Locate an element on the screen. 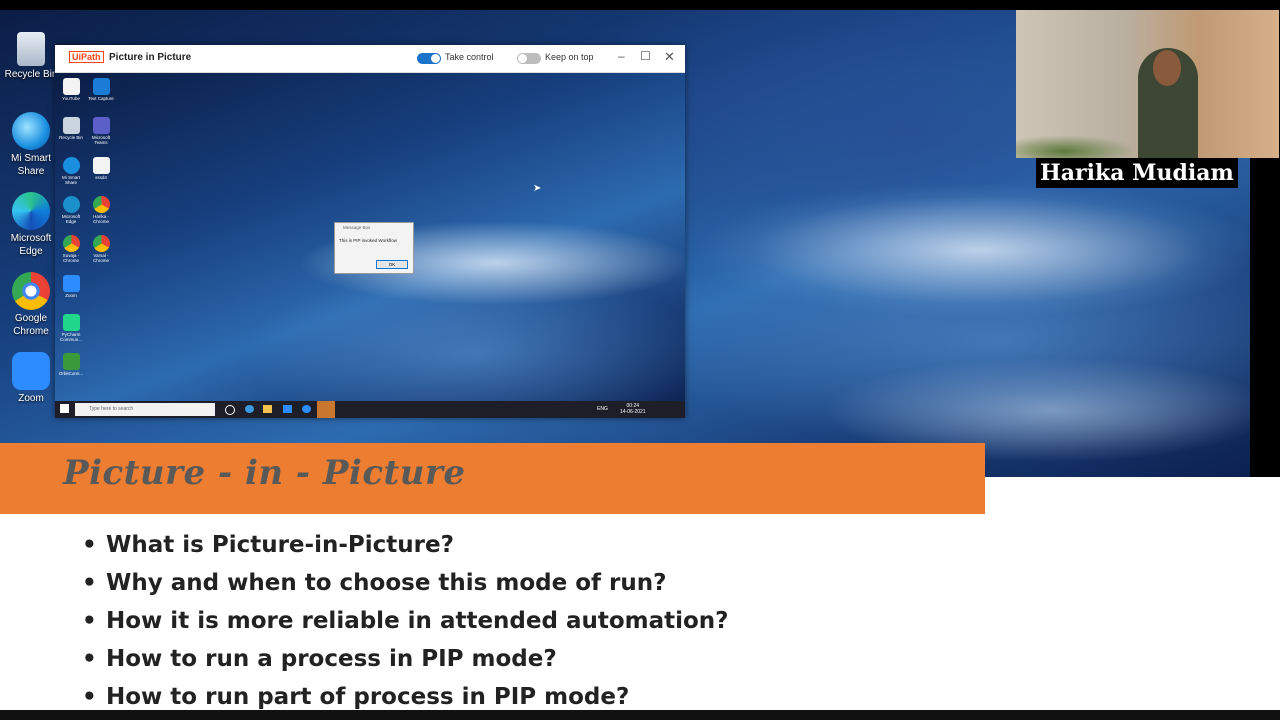 This screenshot has width=1280, height=720. mini-icon-recycle-bin: Recycle Bin is located at coordinates (71, 128).